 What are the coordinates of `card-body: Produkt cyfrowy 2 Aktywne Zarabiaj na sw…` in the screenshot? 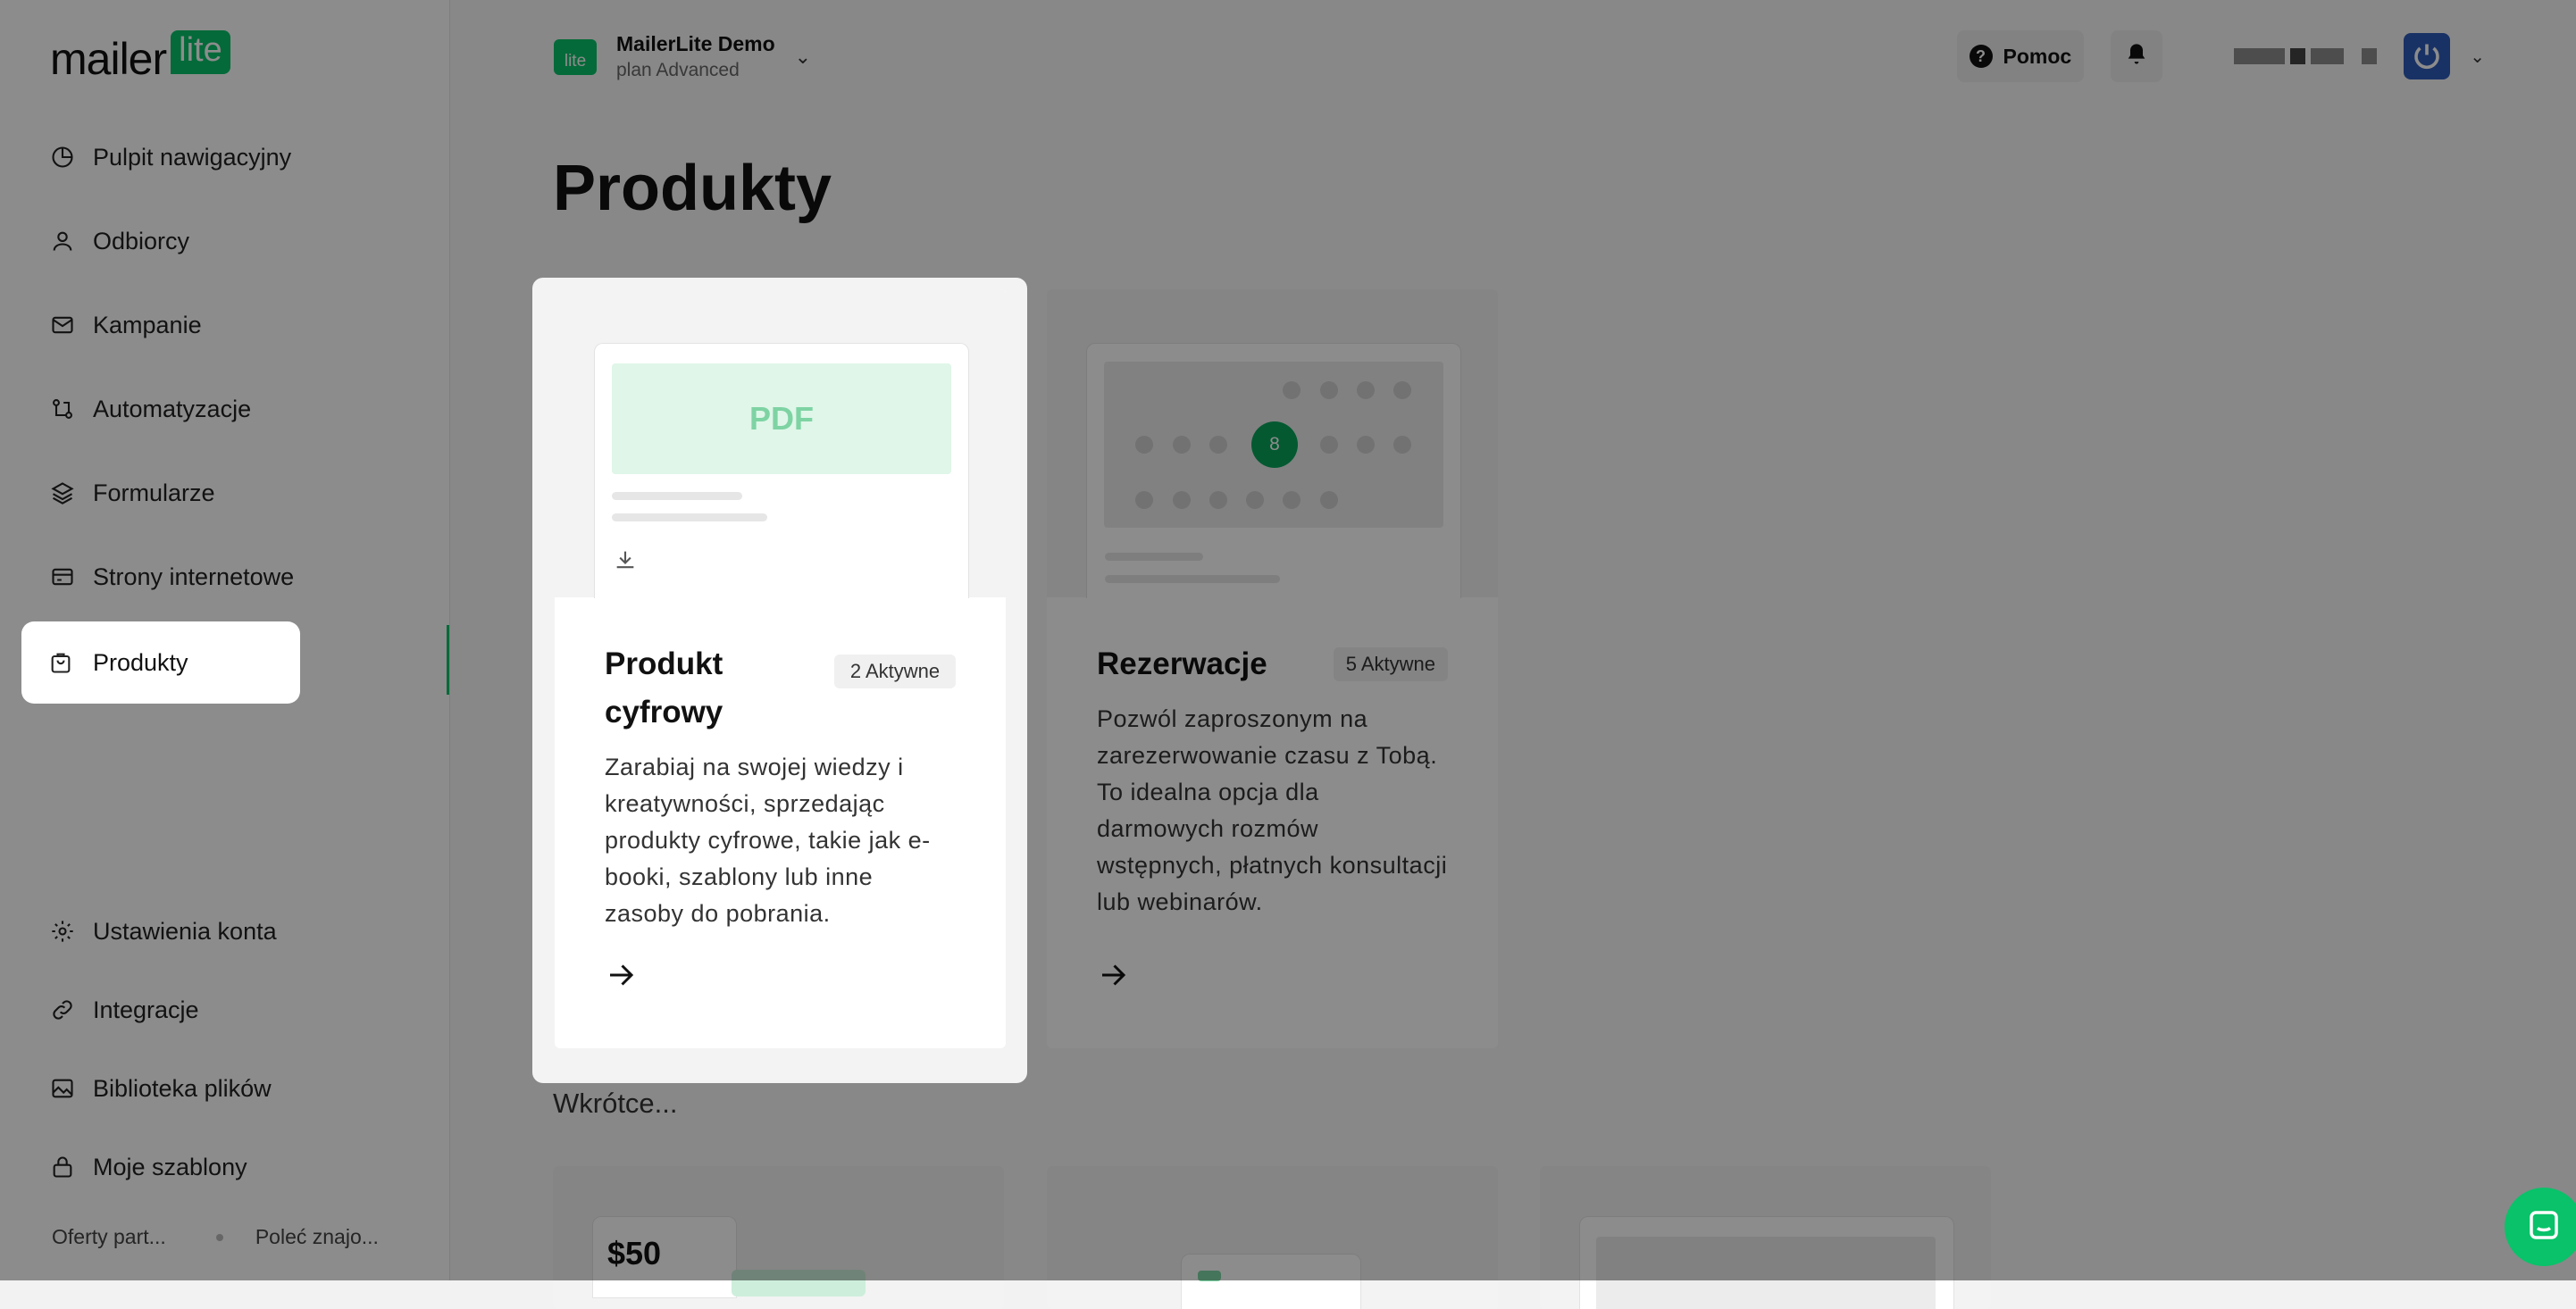 It's located at (781, 765).